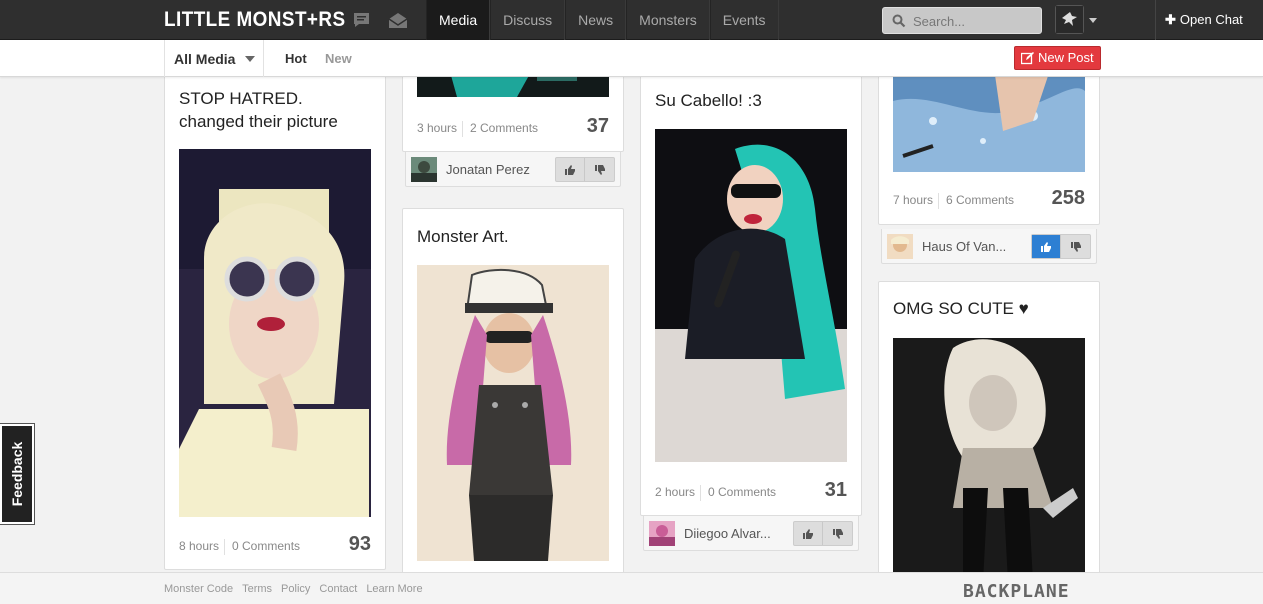 The width and height of the screenshot is (1263, 604). Describe the element at coordinates (899, 21) in the screenshot. I see `search-icon` at that location.